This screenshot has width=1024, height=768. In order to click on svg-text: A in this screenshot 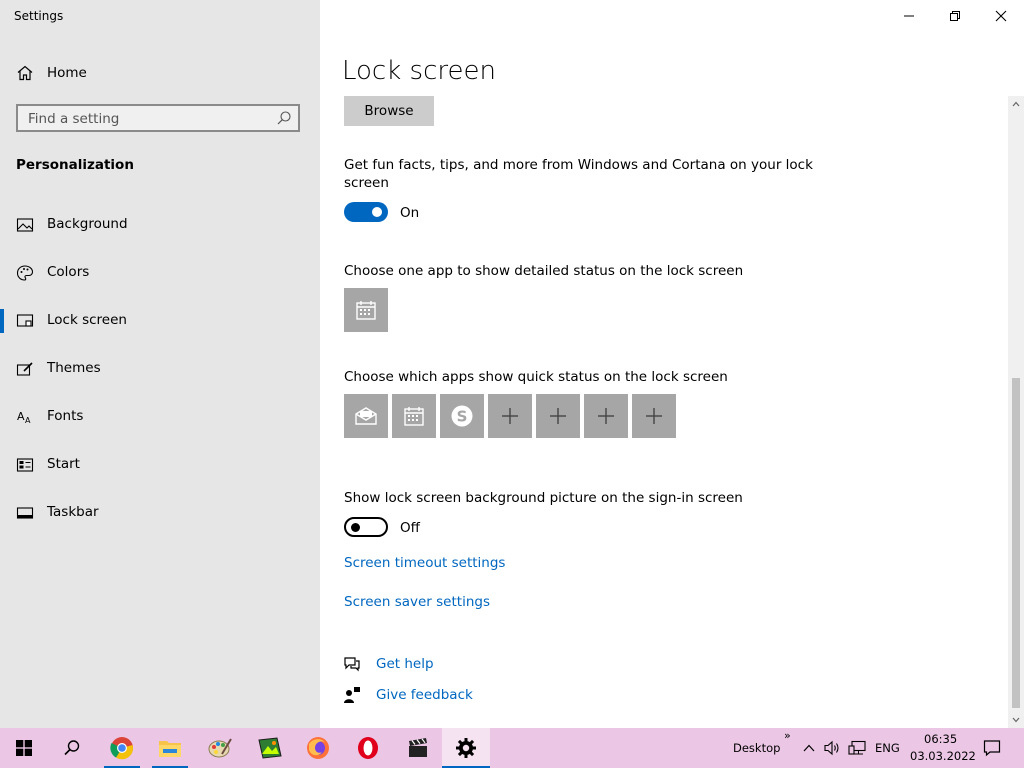, I will do `click(28, 420)`.